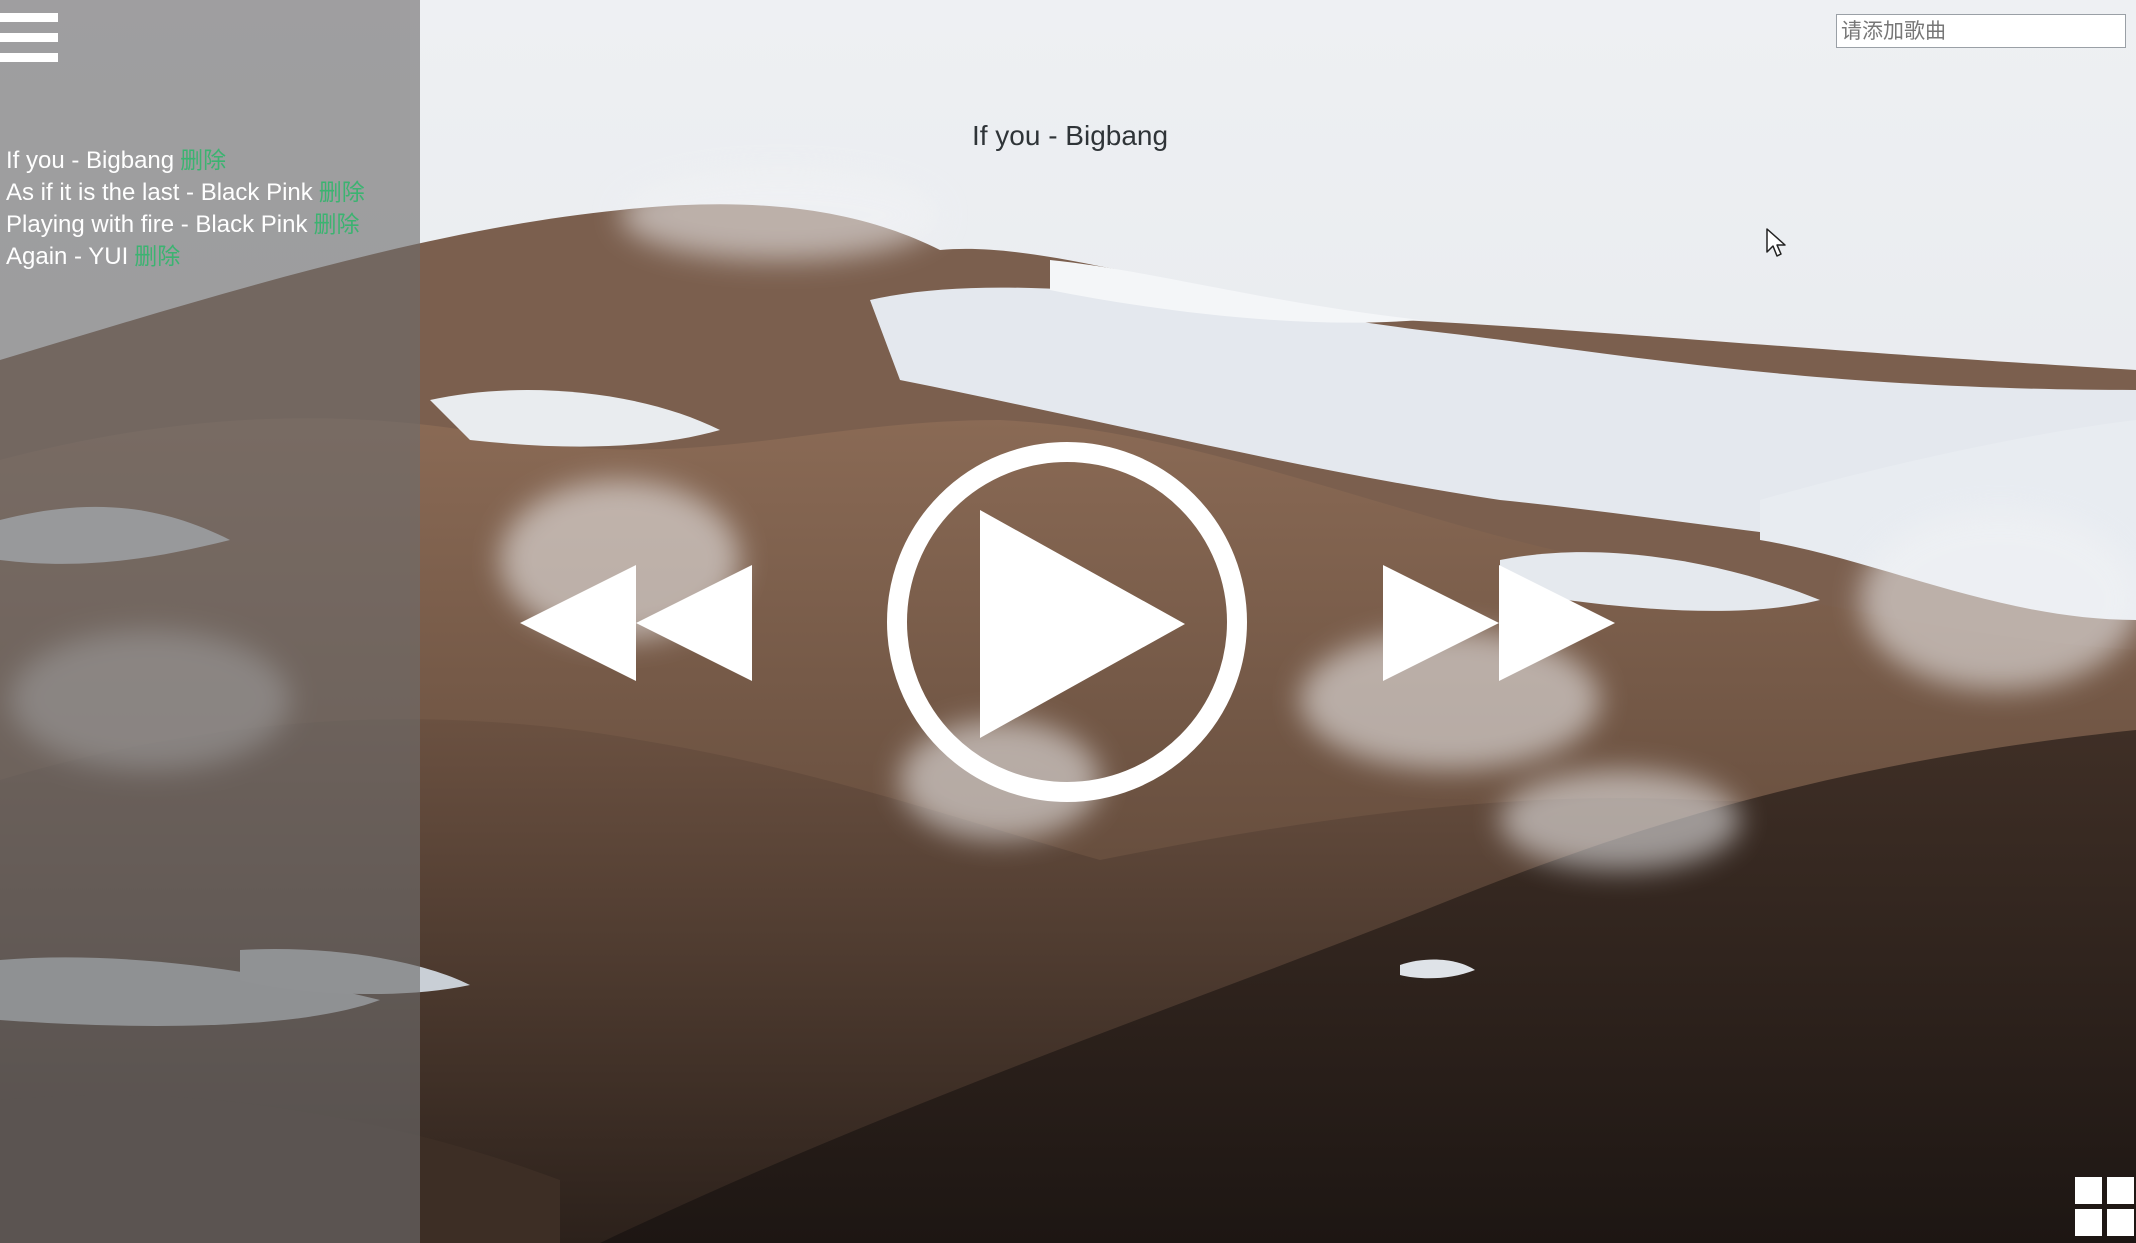 Image resolution: width=2136 pixels, height=1243 pixels. What do you see at coordinates (185, 256) in the screenshot?
I see `playlist-item: Again - YUI 删除` at bounding box center [185, 256].